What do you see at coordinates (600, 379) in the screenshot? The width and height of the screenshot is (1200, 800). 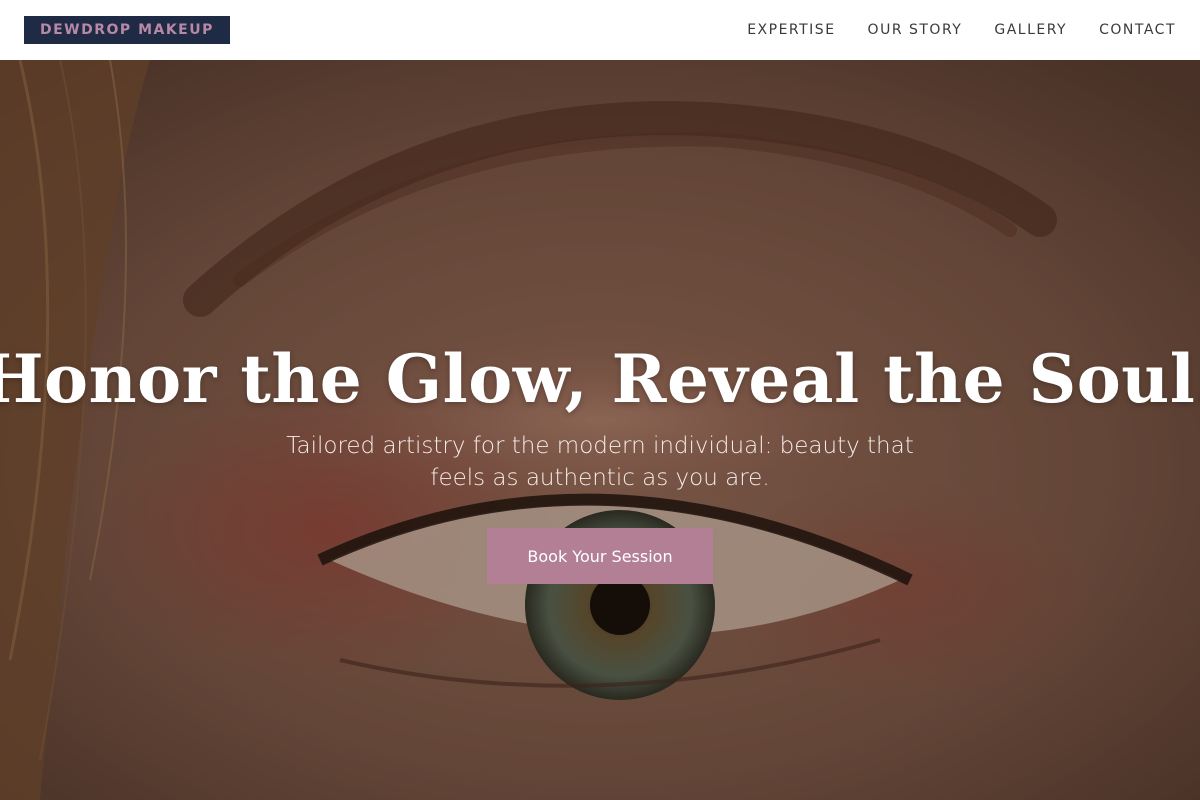 I see `hero-headline: Honor the Glow, Reveal the Soul.` at bounding box center [600, 379].